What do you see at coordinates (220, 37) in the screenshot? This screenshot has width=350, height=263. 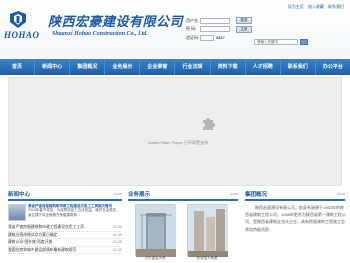 I see `verification-code-value: 3817` at bounding box center [220, 37].